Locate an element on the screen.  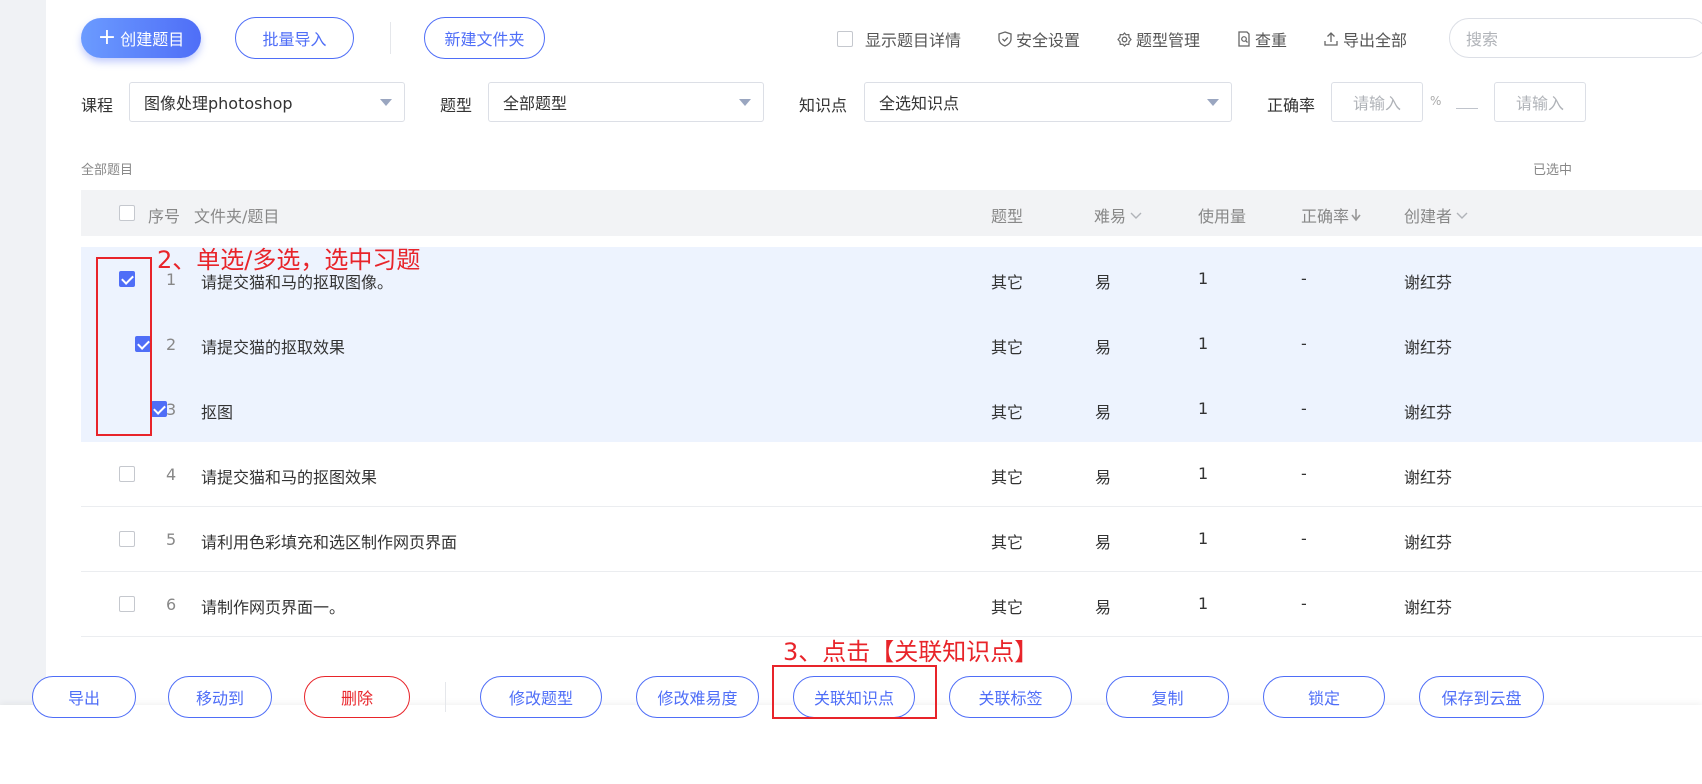
create-question-button: + 创建题目 is located at coordinates (141, 38).